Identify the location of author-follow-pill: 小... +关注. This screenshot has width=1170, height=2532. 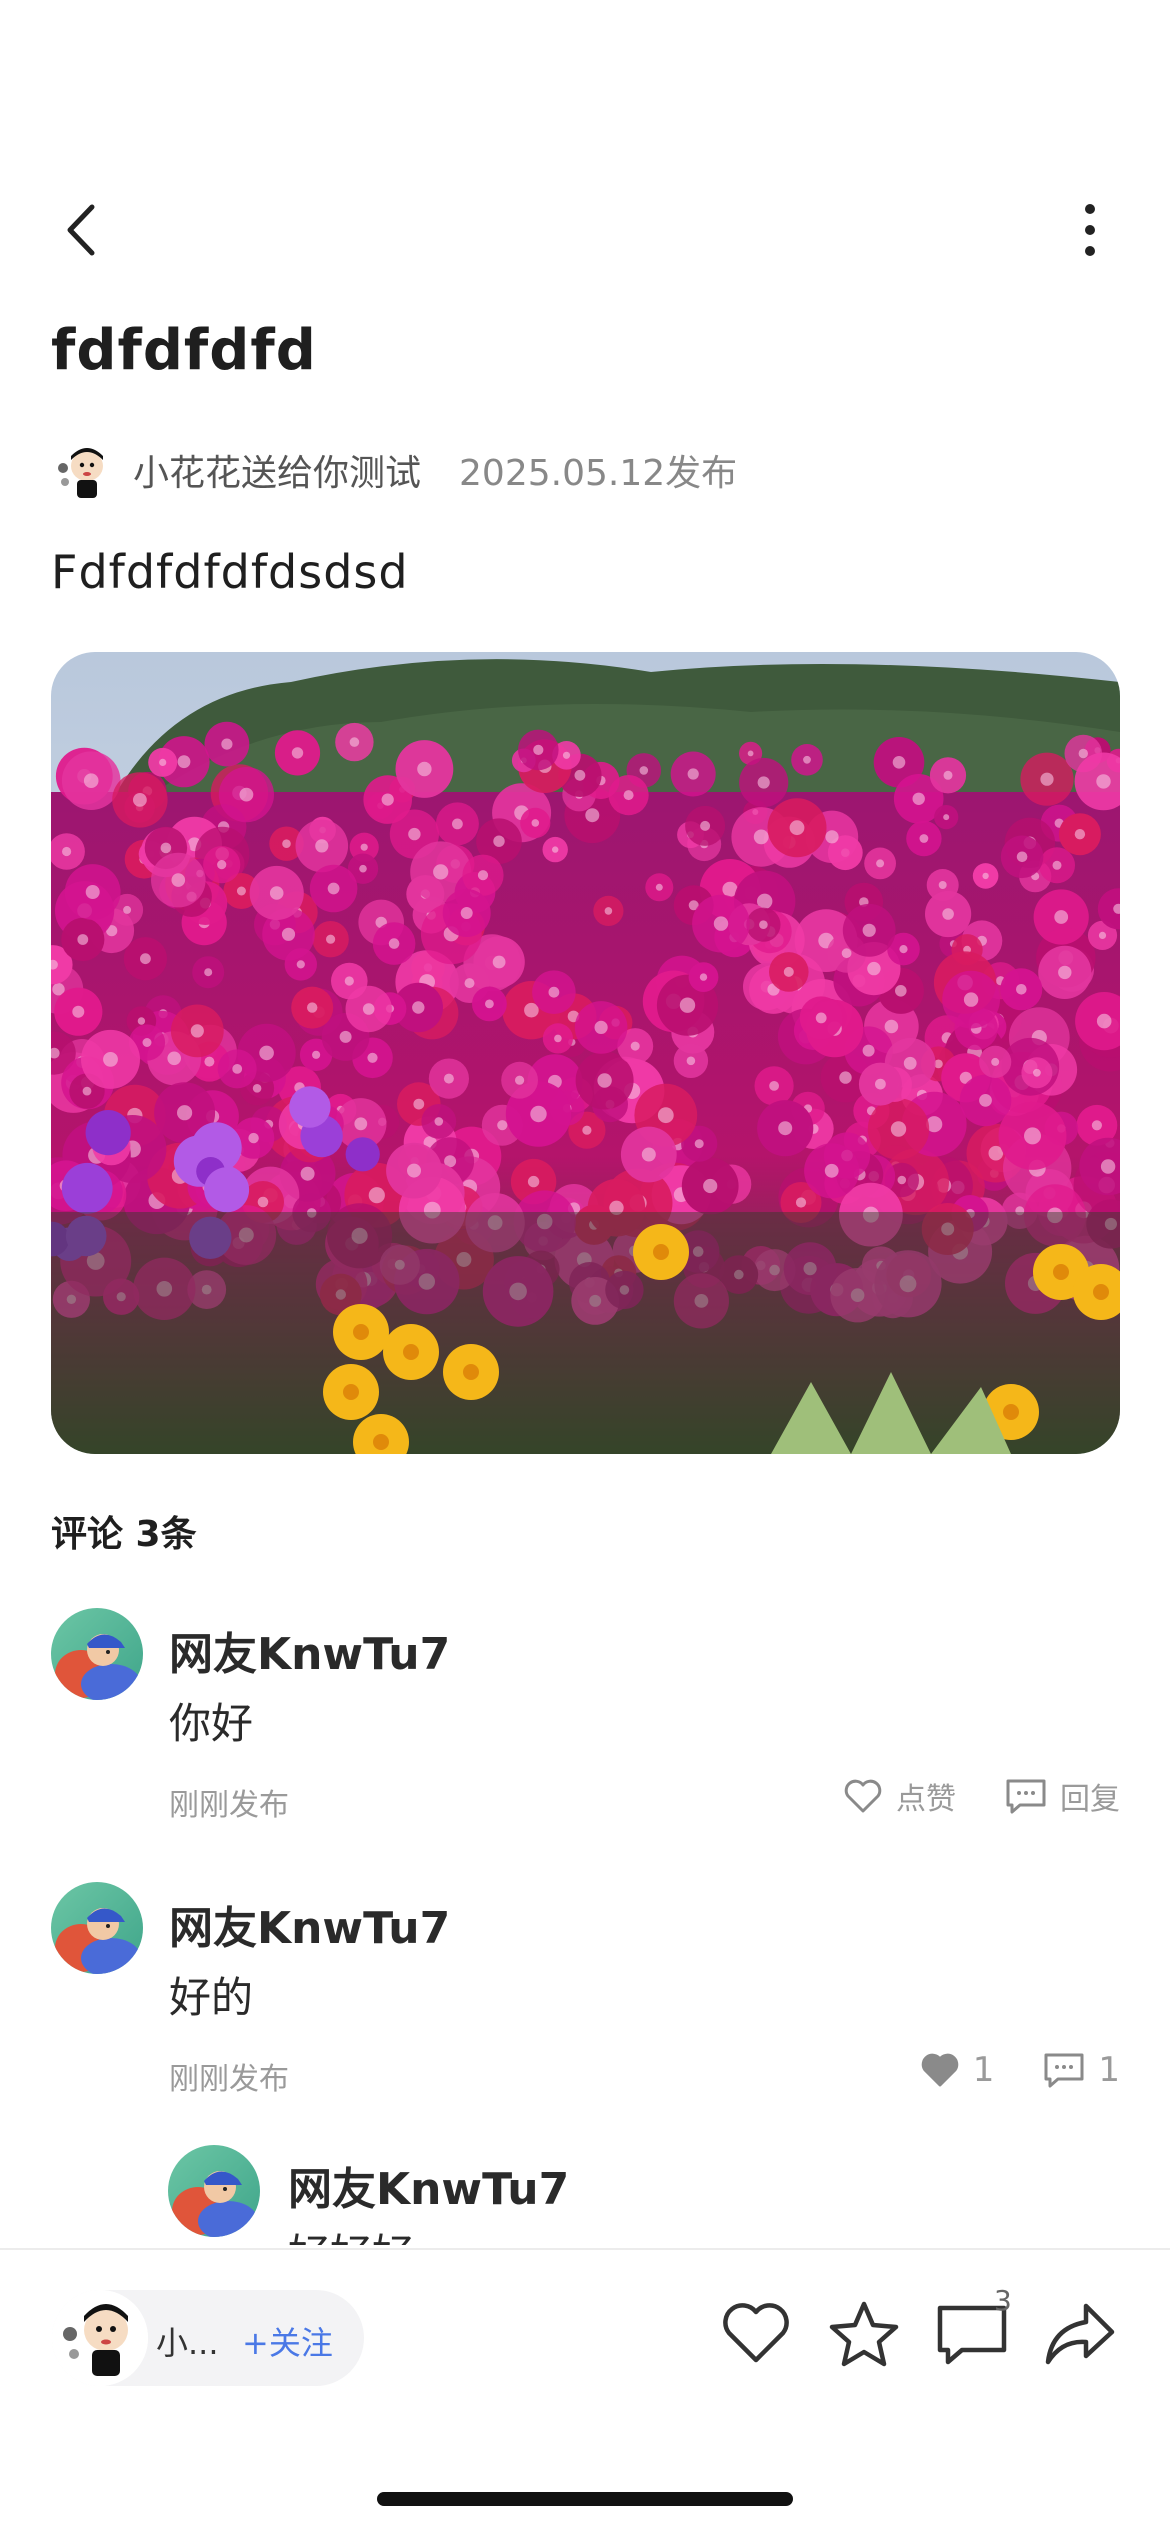
(208, 2338).